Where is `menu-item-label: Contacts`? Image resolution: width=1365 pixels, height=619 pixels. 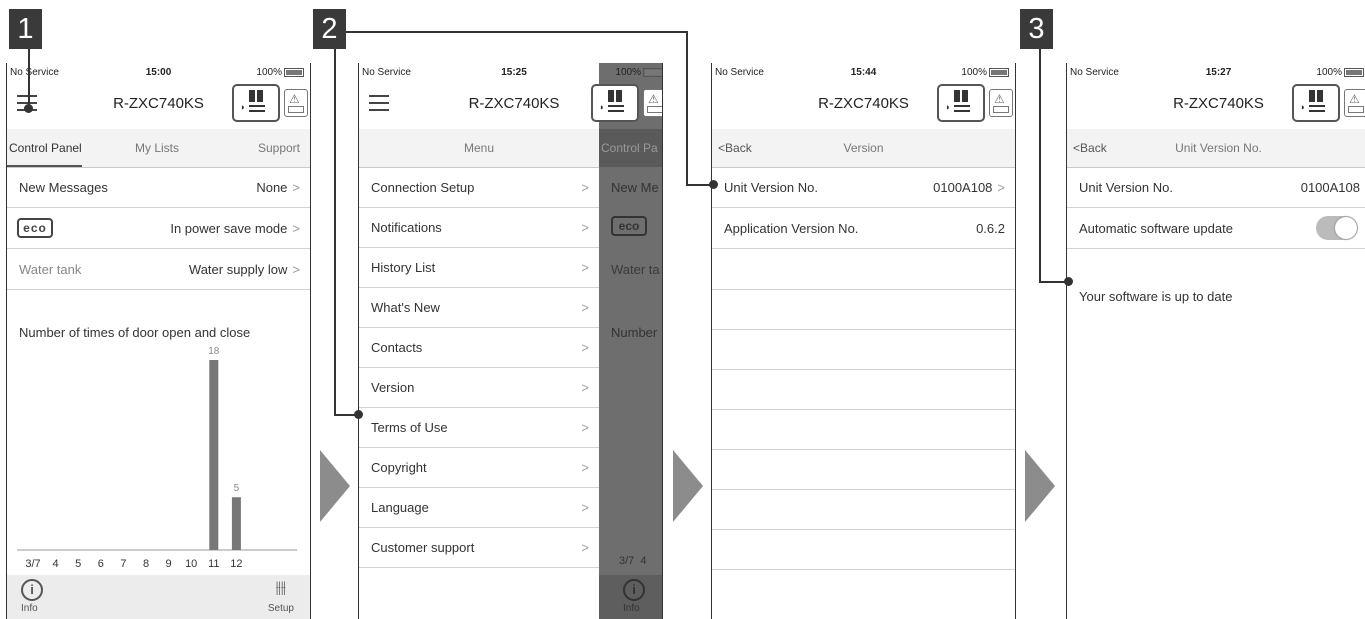 menu-item-label: Contacts is located at coordinates (397, 347).